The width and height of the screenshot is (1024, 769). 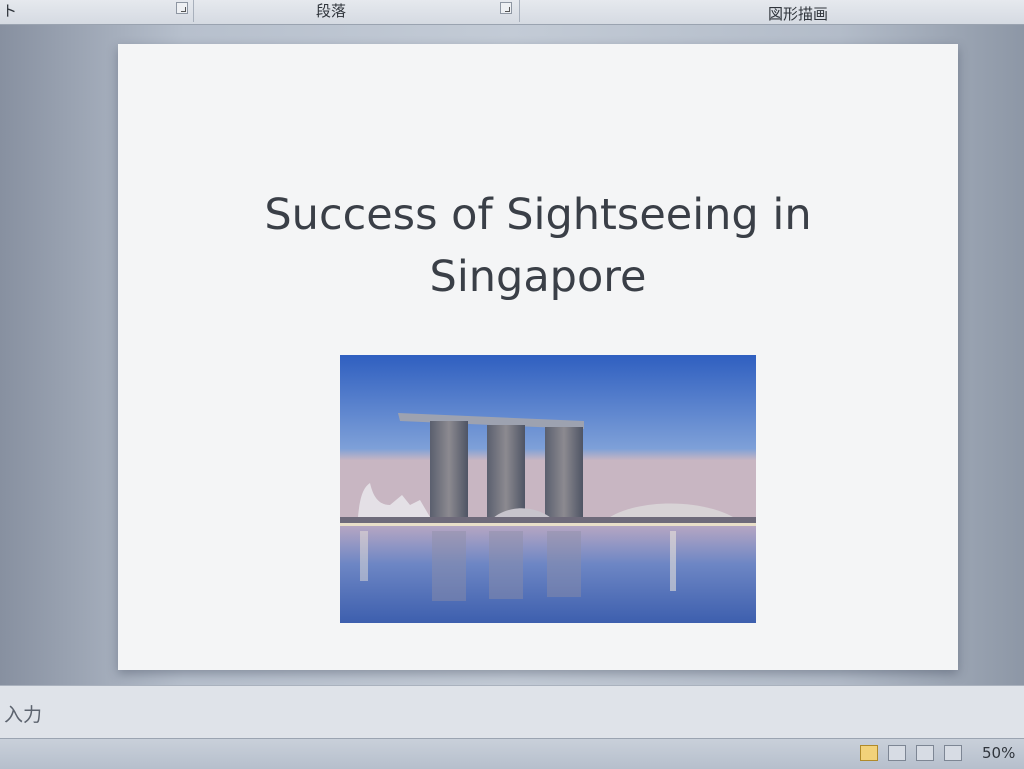 What do you see at coordinates (869, 753) in the screenshot?
I see `normal-view-icon` at bounding box center [869, 753].